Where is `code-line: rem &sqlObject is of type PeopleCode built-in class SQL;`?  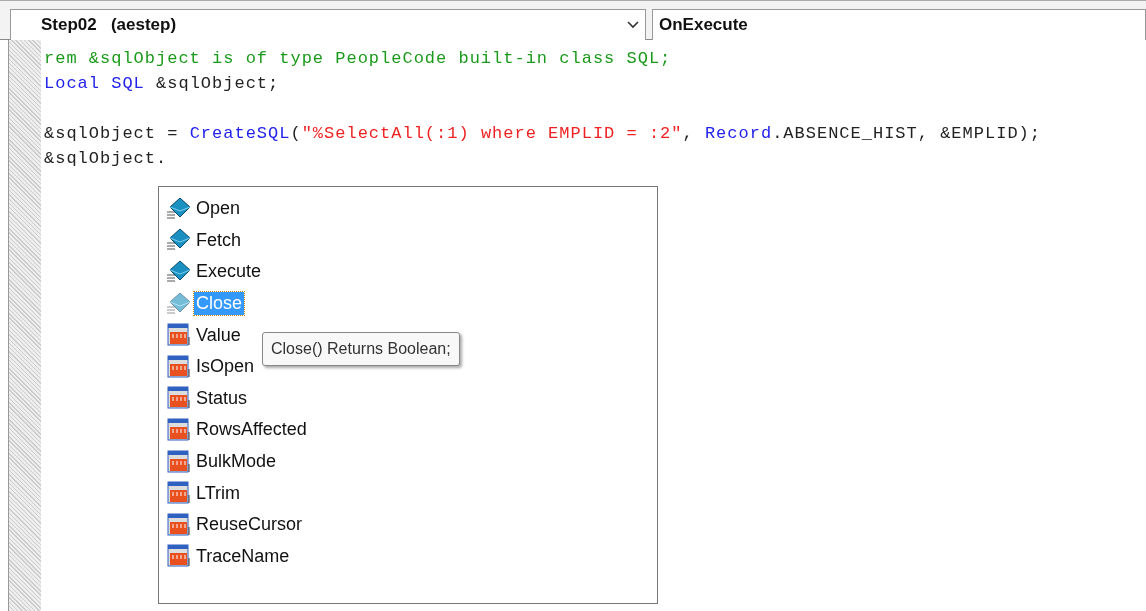
code-line: rem &sqlObject is of type PeopleCode built-in class SQL; is located at coordinates (358, 59).